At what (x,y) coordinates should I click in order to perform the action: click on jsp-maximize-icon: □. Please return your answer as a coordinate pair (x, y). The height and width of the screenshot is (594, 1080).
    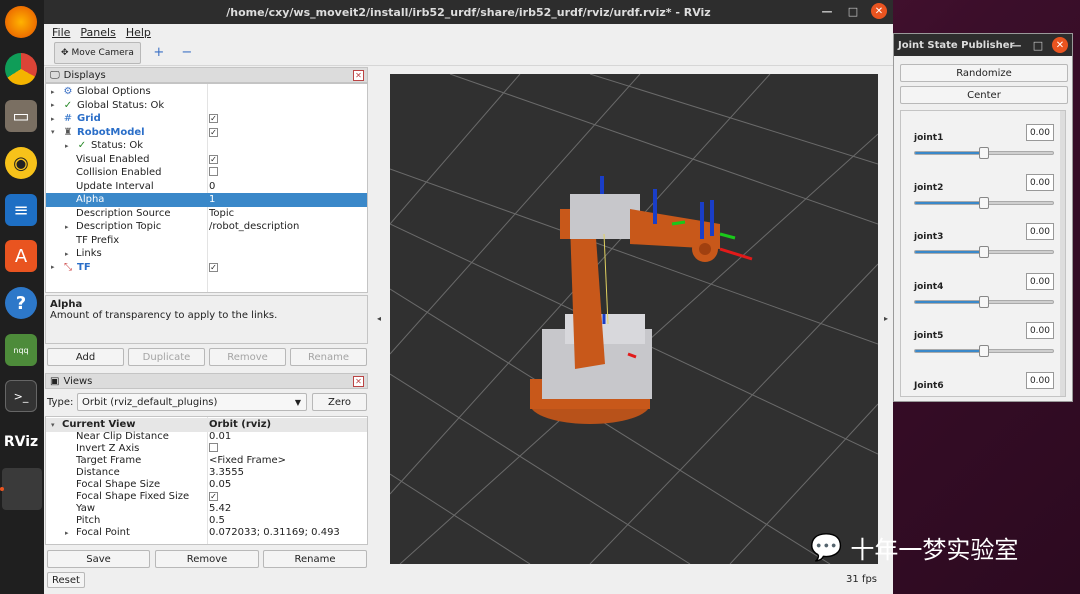
    Looking at the image, I should click on (1038, 45).